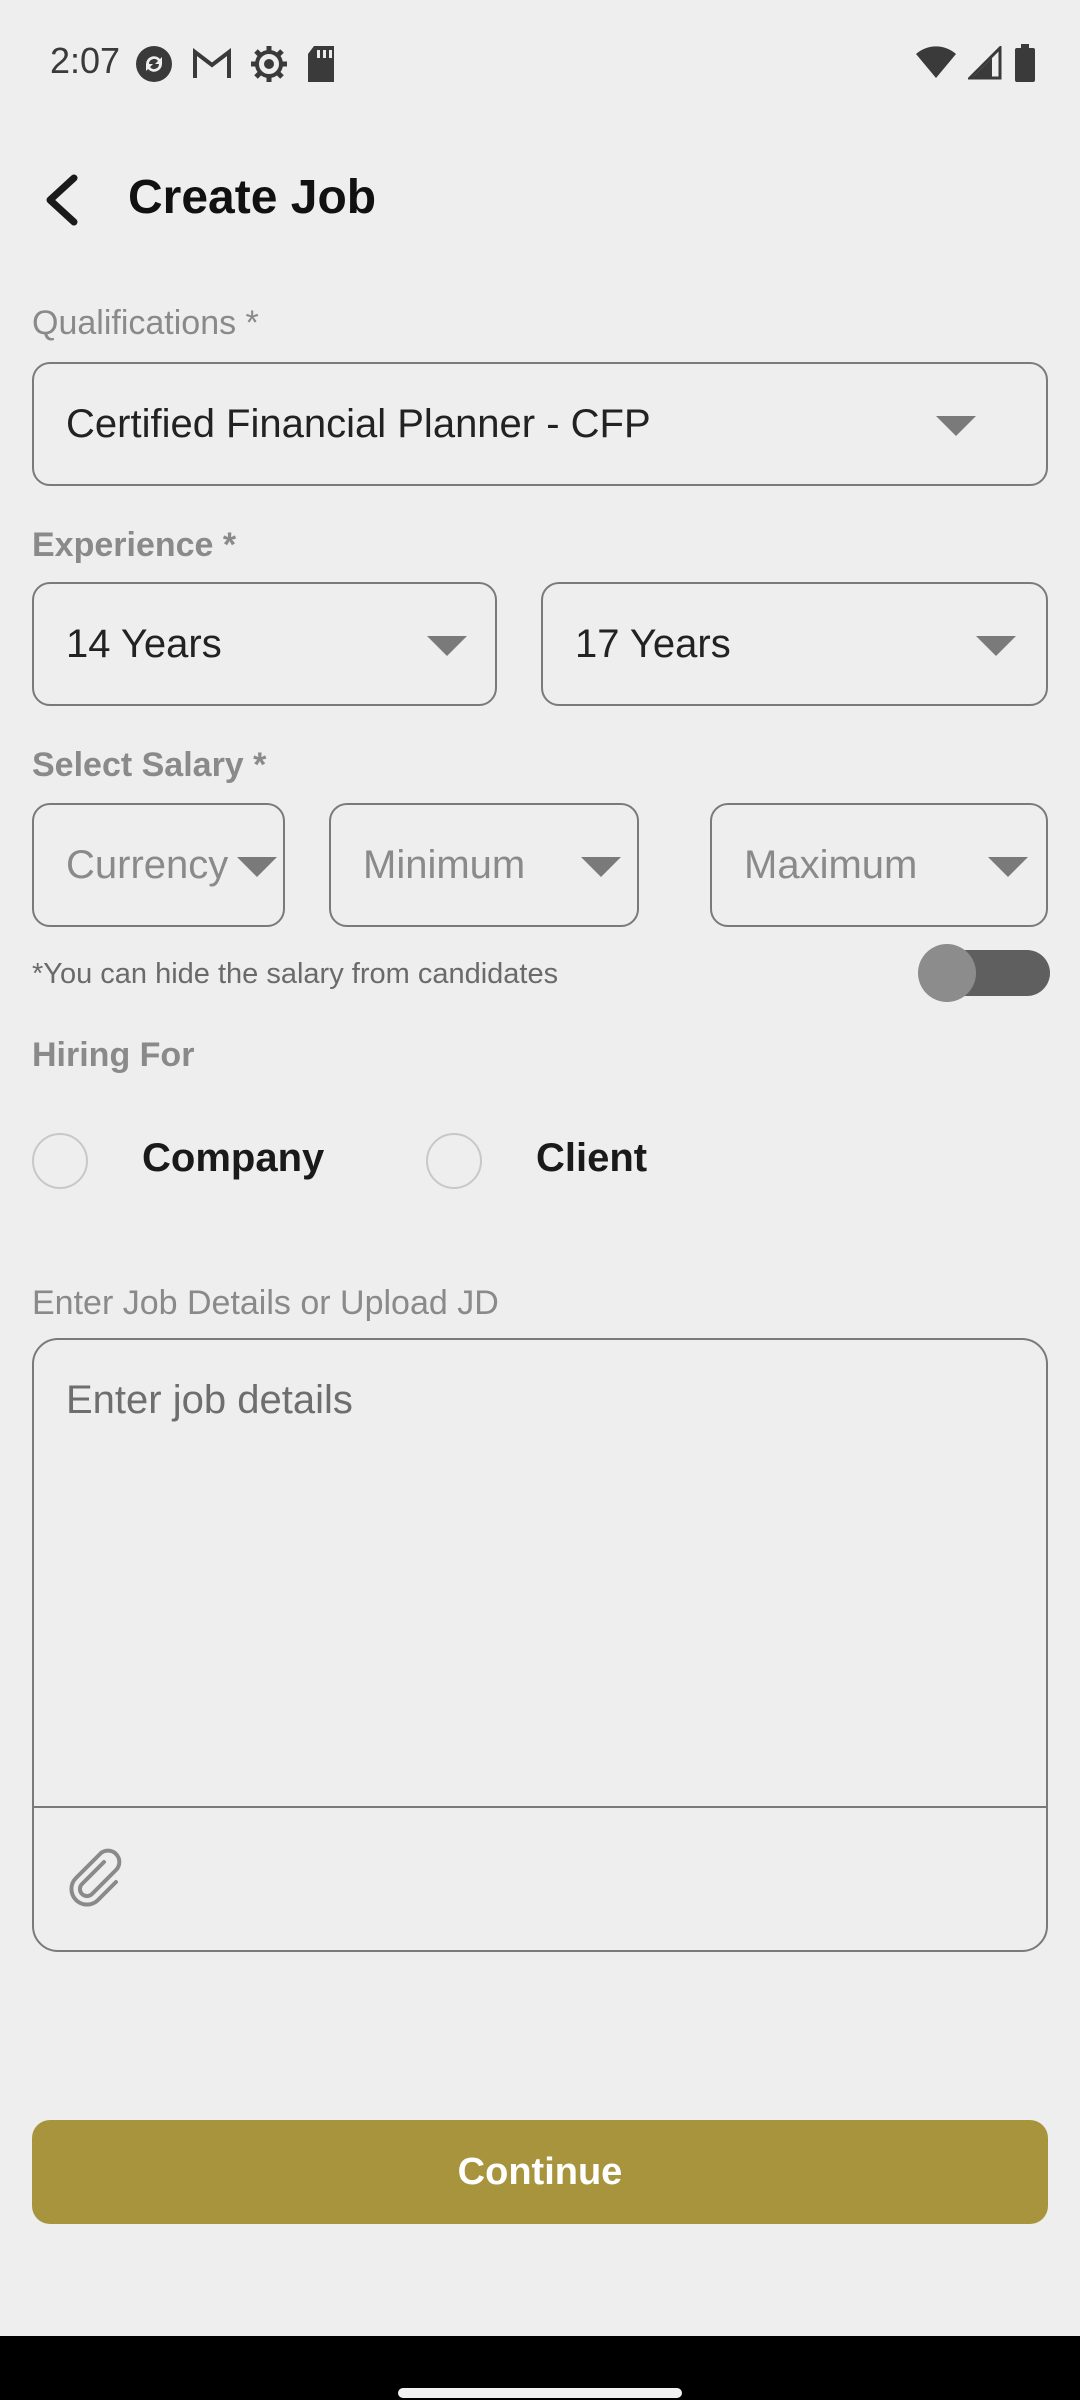 The height and width of the screenshot is (2400, 1080). I want to click on radio-company-label: Company, so click(233, 1158).